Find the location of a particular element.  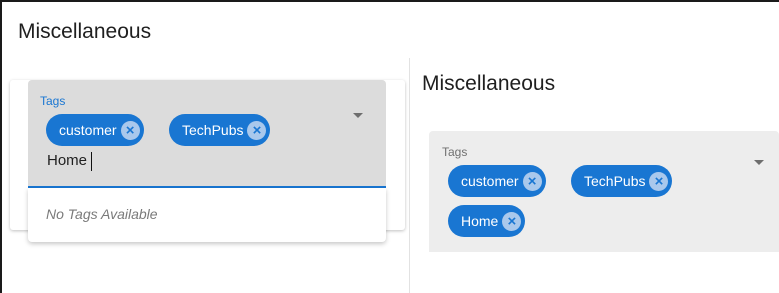

right-section-title: Miscellaneous is located at coordinates (489, 83).